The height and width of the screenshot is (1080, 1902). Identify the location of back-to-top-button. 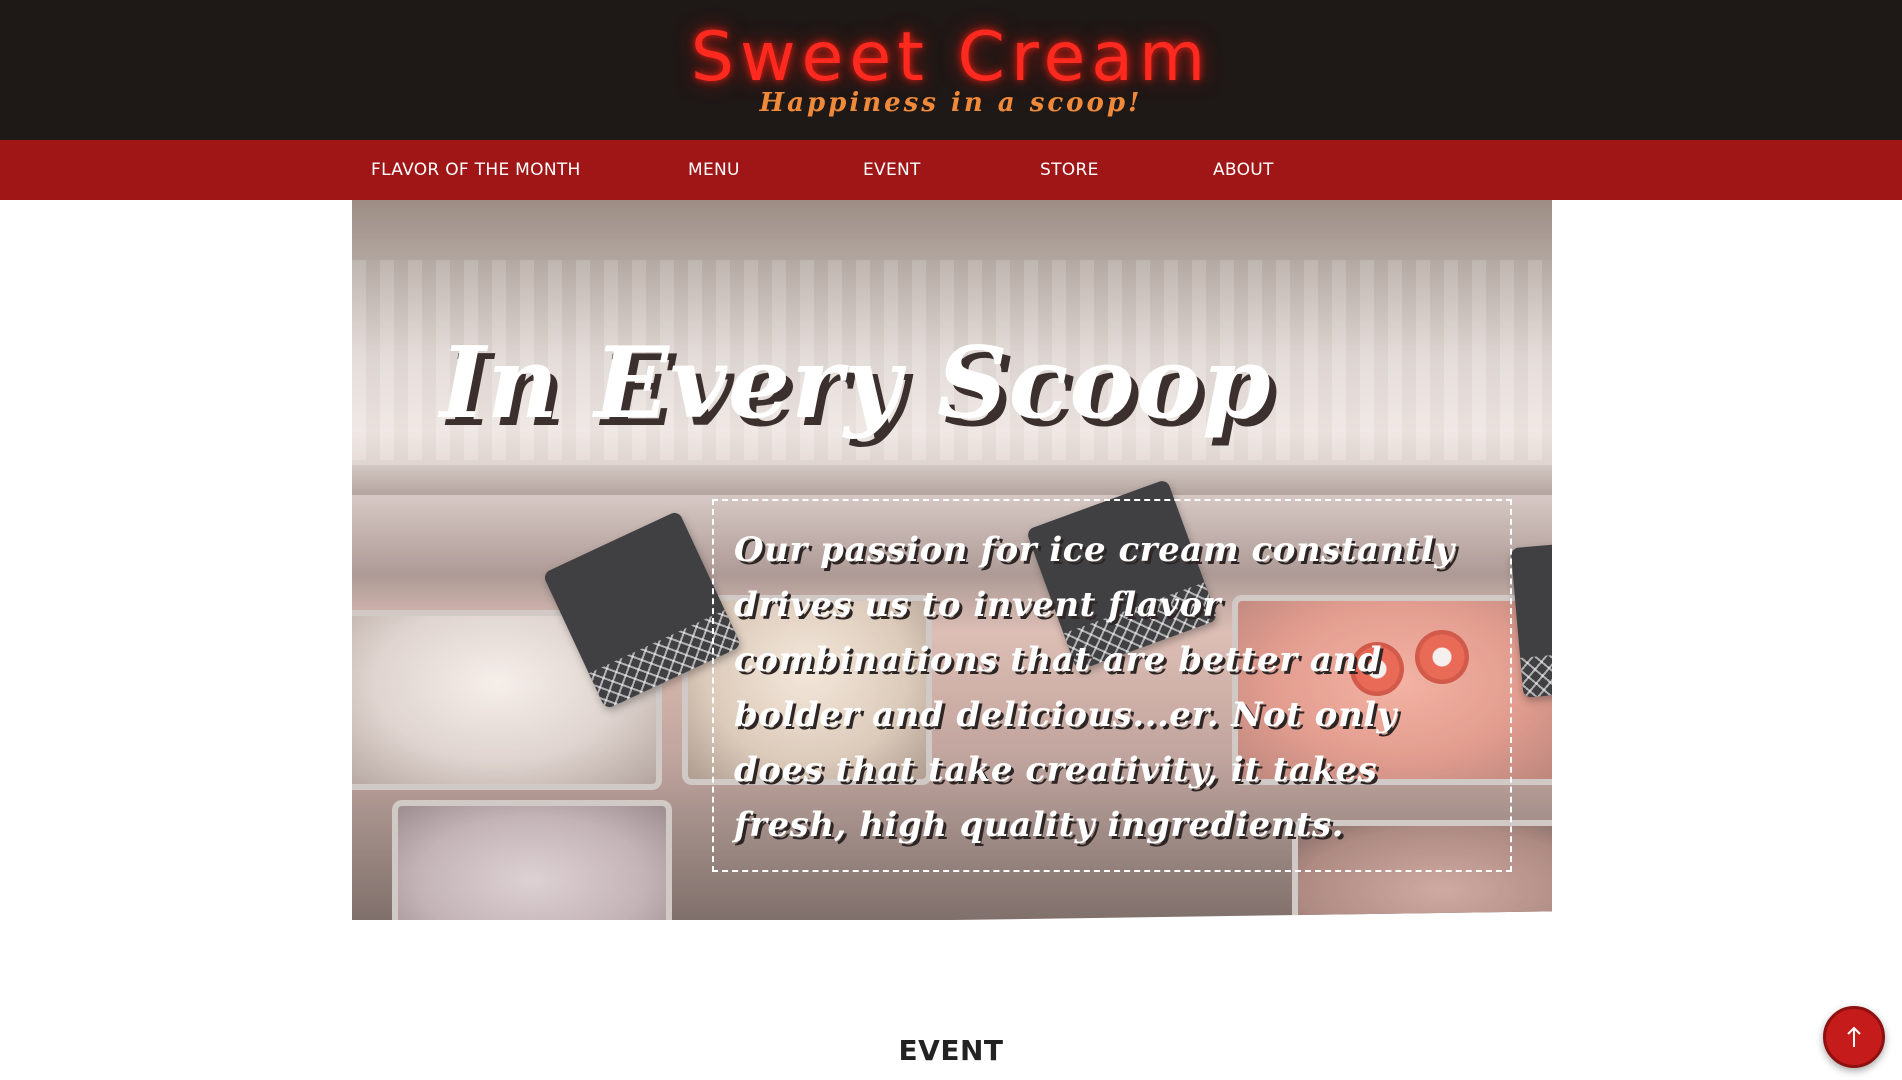
(1854, 1037).